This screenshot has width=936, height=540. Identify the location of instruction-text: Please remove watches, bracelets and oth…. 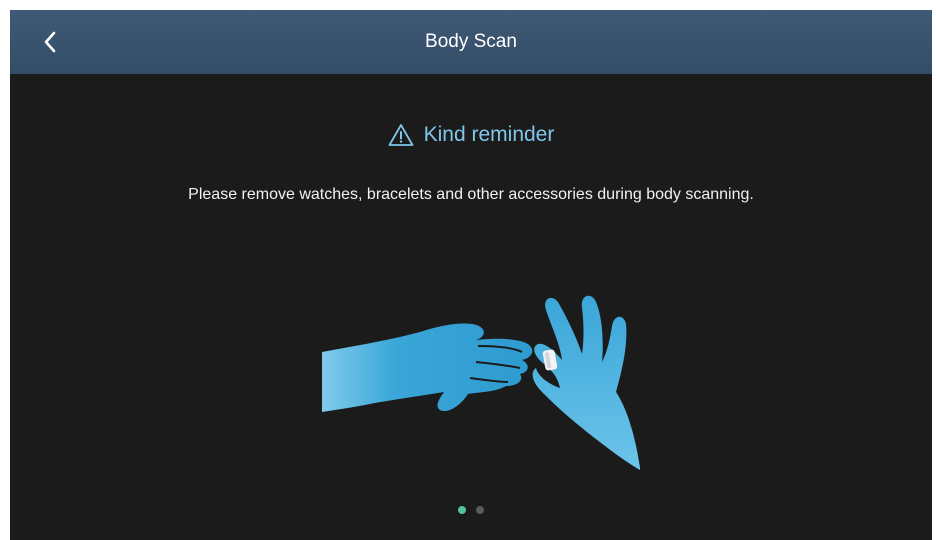
(471, 194).